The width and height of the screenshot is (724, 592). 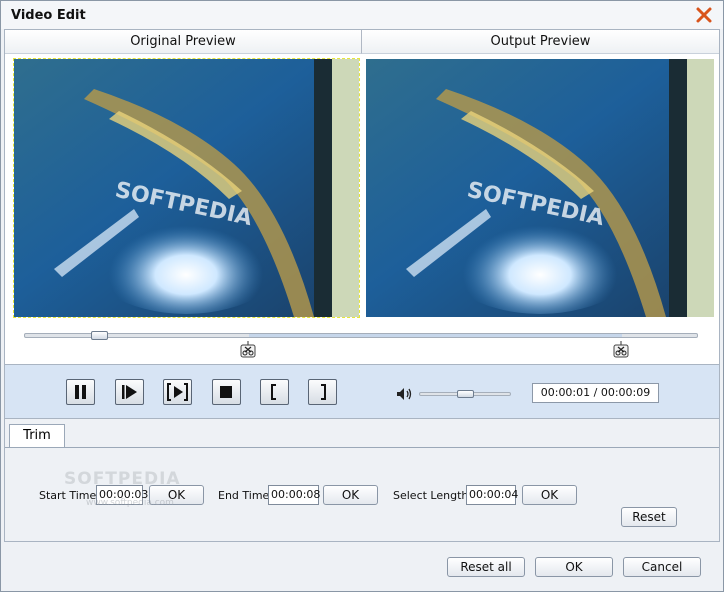 I want to click on time-display: 00:00:01 / 00:00:09, so click(x=595, y=393).